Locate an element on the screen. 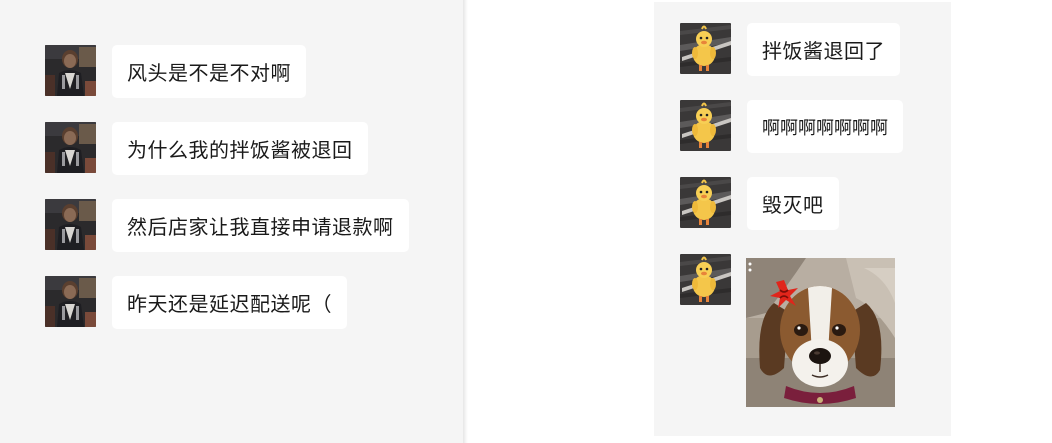 The width and height of the screenshot is (1052, 443). chat-message: 拌饭酱退回了 is located at coordinates (790, 49).